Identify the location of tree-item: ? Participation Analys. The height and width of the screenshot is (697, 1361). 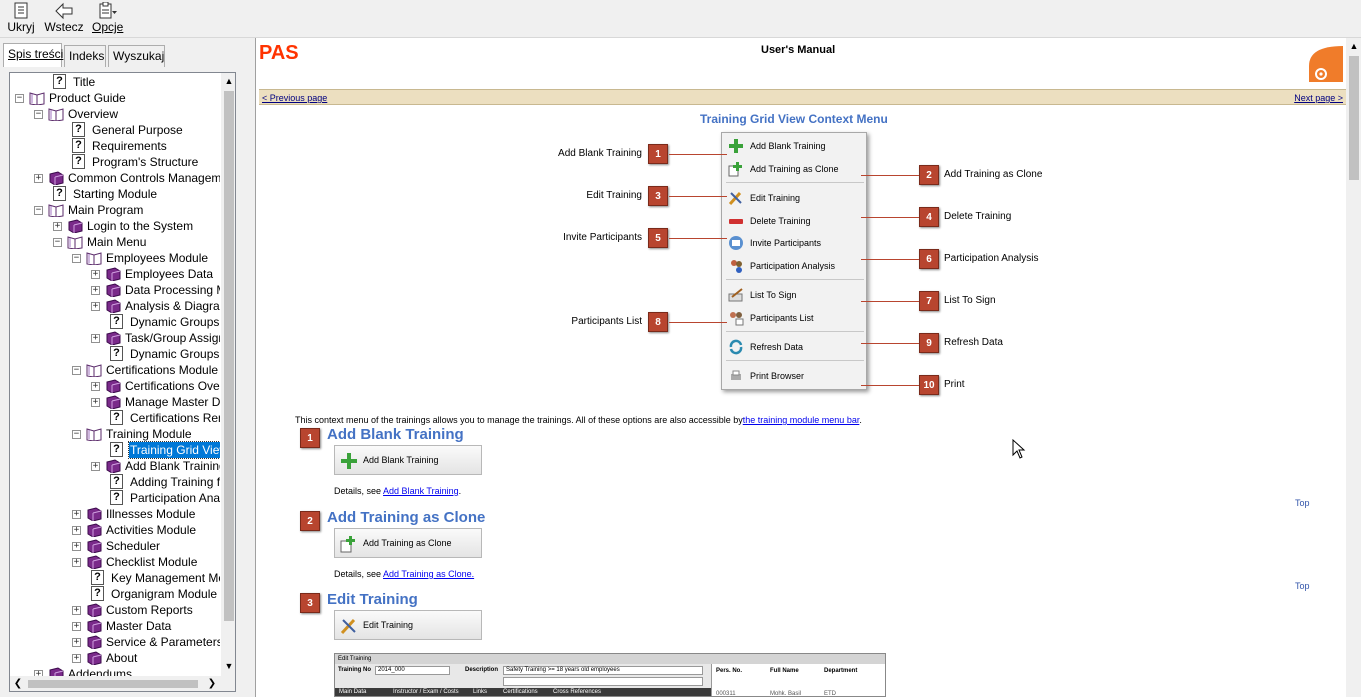
(115, 498).